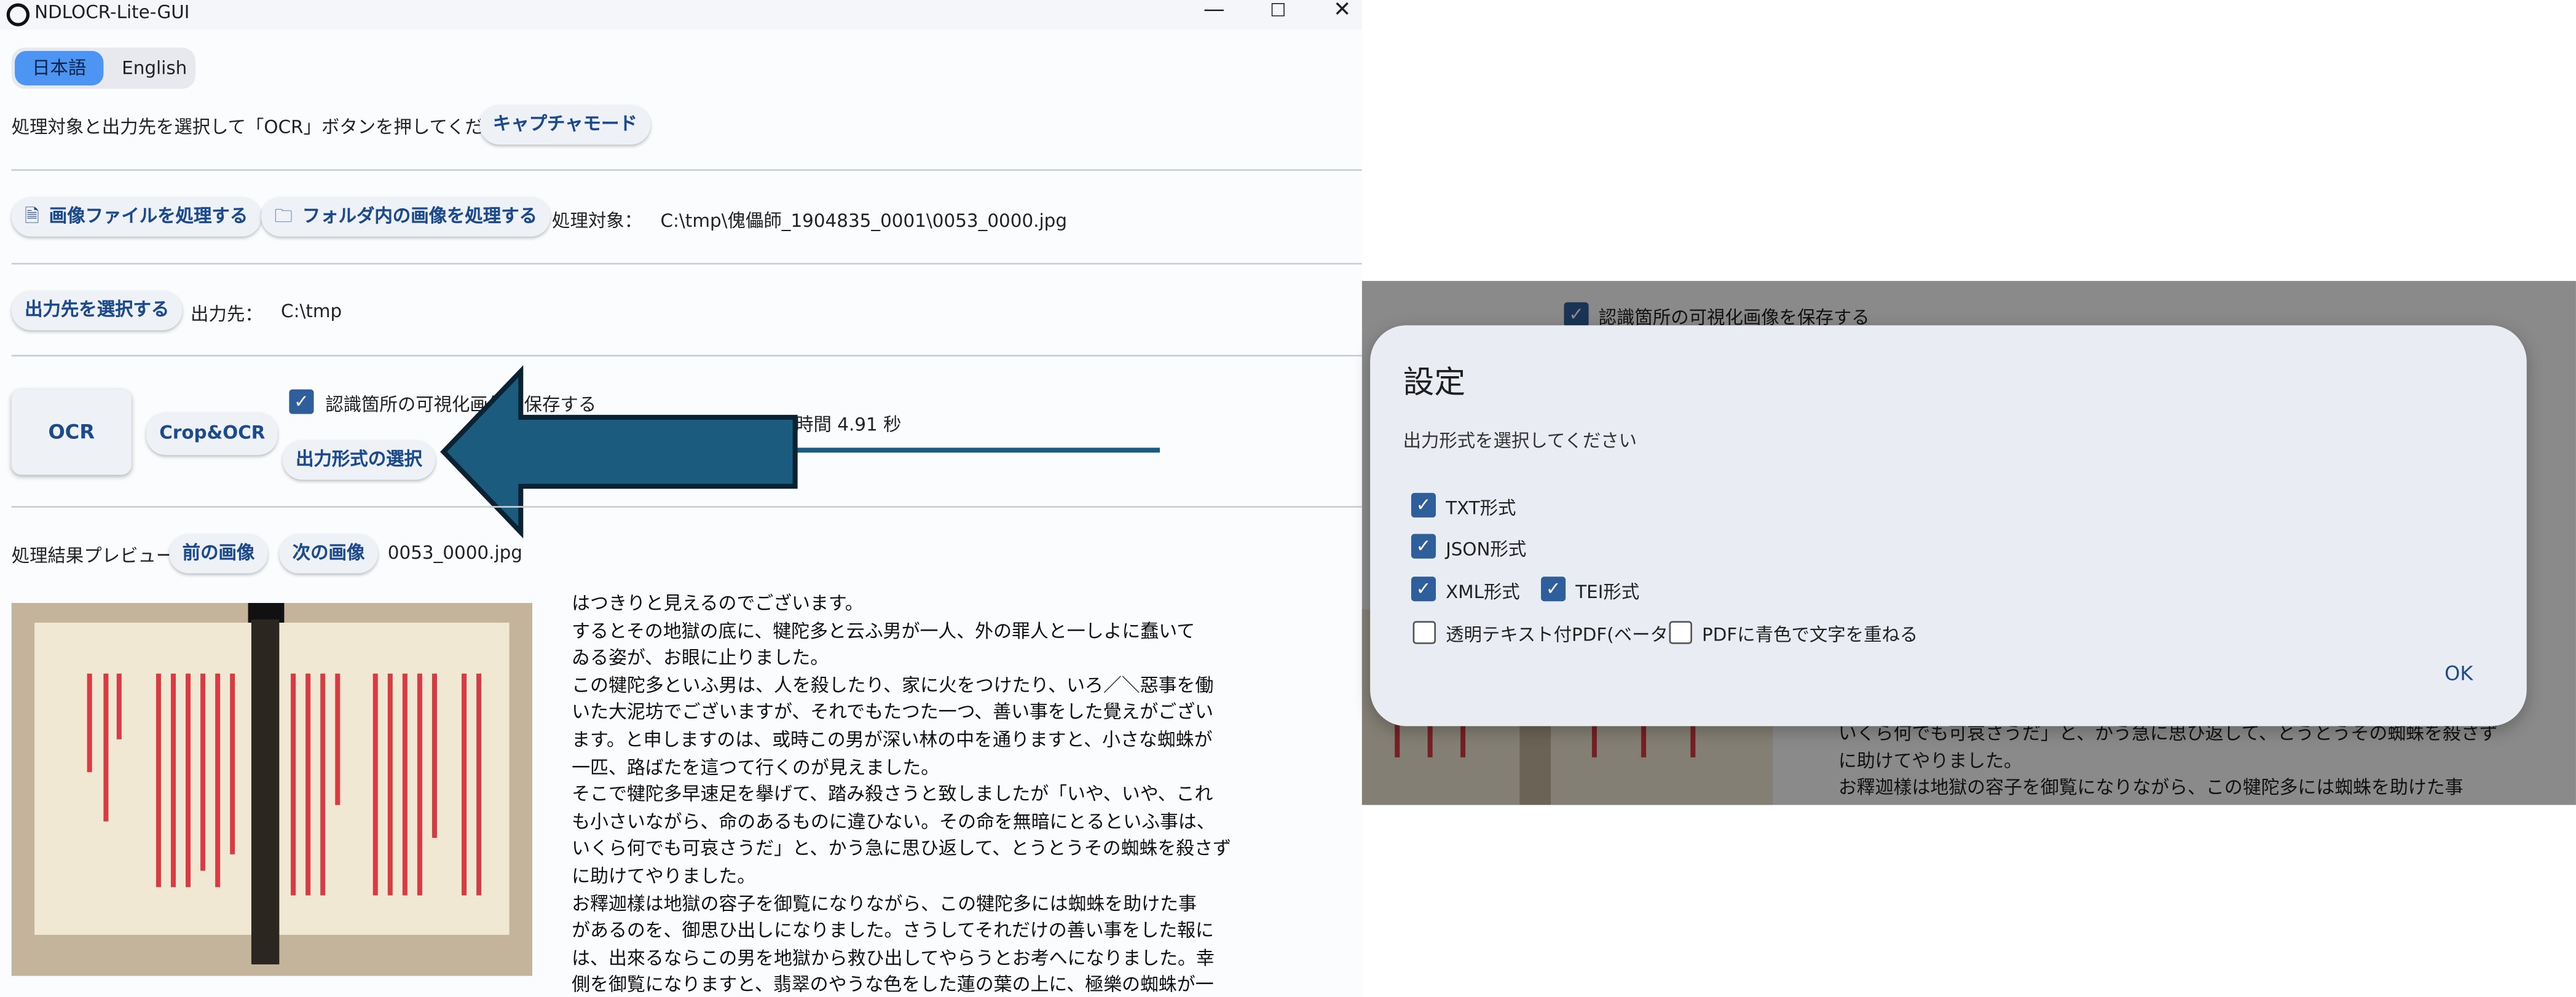 This screenshot has height=997, width=2576. I want to click on dialog-subtitle: 出力形式を選択してください, so click(1520, 441).